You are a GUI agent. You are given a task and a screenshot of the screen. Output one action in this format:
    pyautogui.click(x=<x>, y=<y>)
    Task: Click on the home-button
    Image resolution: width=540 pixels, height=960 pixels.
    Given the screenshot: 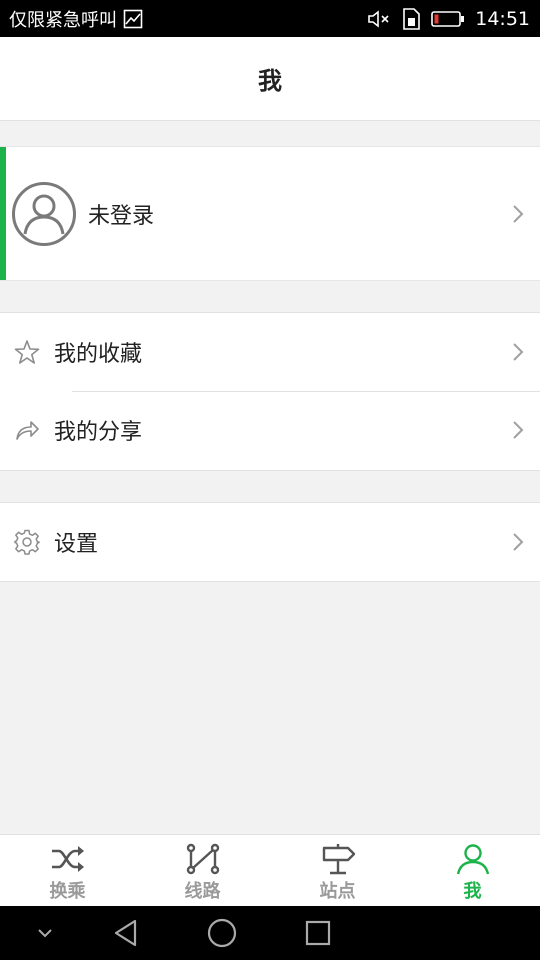 What is the action you would take?
    pyautogui.click(x=222, y=933)
    